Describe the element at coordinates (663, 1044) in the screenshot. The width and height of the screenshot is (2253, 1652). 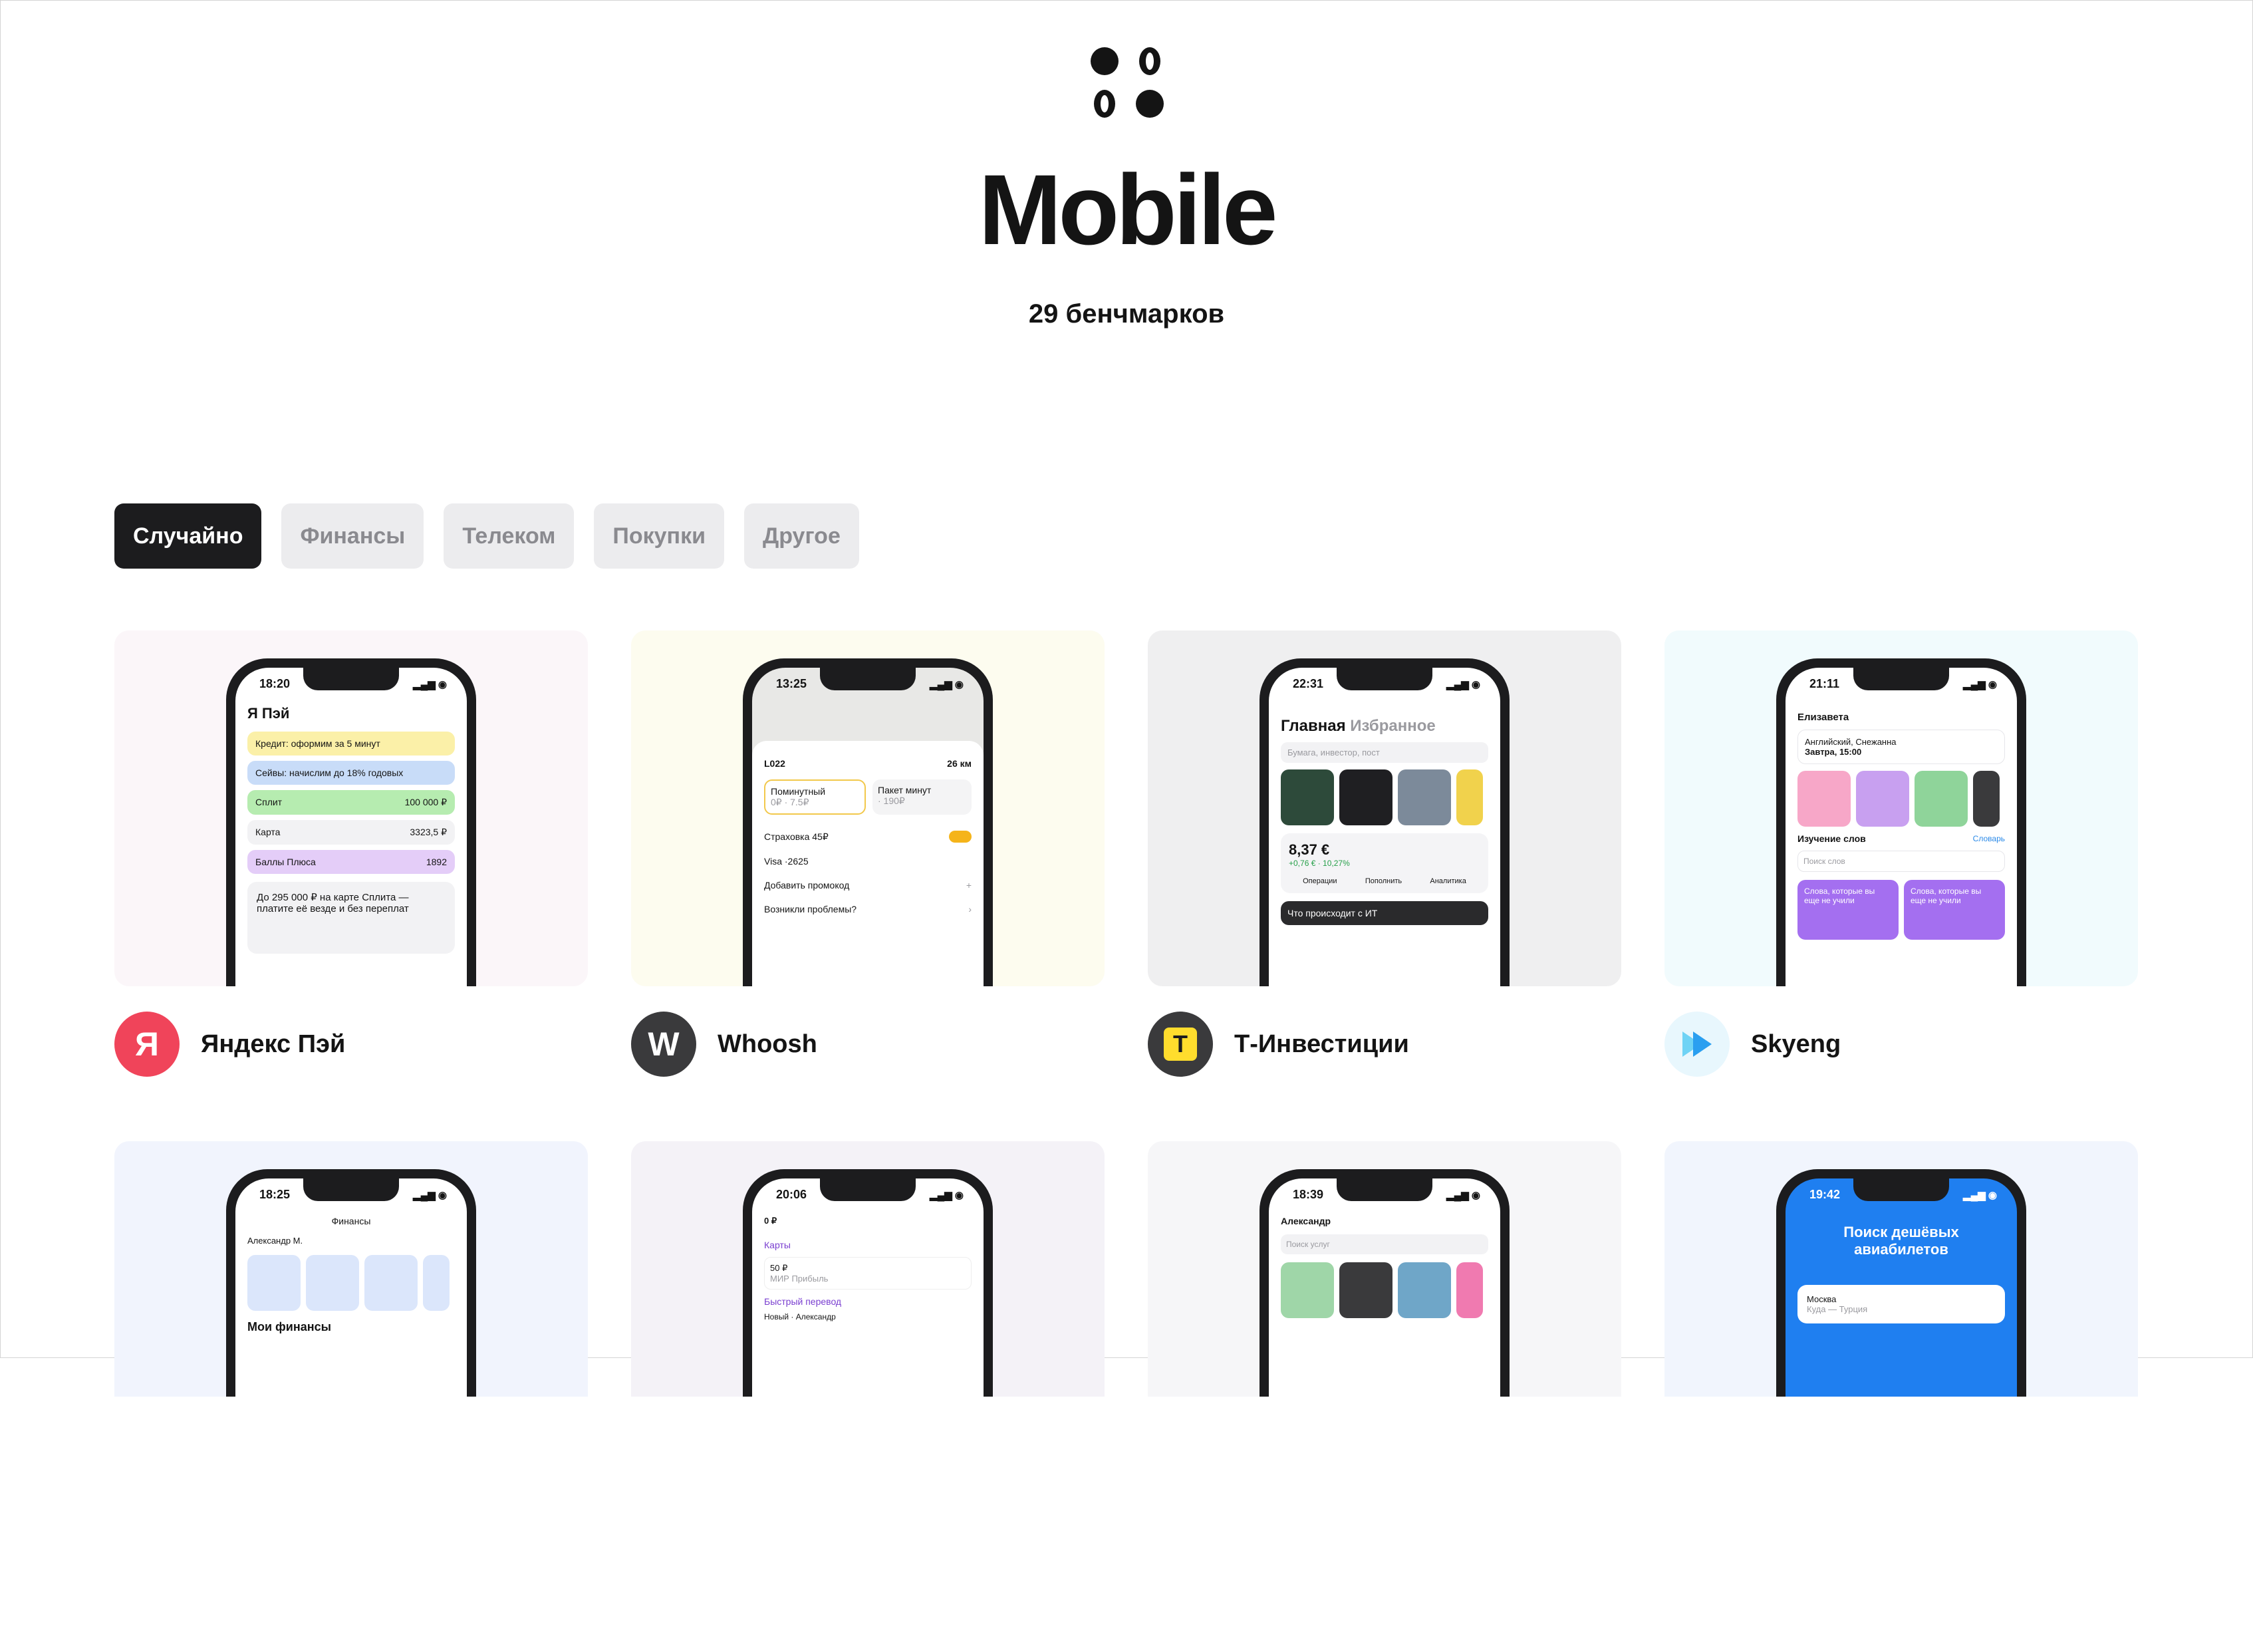
I see `whoosh-icon: W` at that location.